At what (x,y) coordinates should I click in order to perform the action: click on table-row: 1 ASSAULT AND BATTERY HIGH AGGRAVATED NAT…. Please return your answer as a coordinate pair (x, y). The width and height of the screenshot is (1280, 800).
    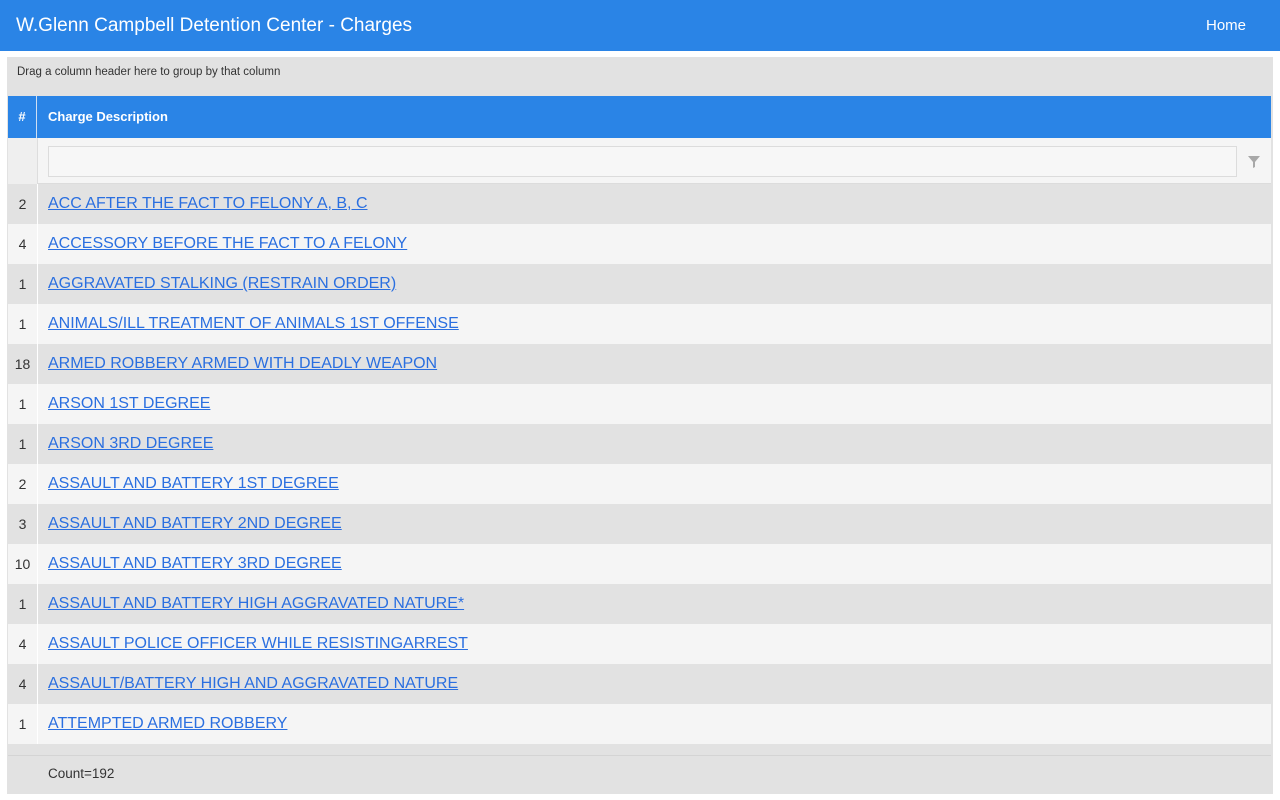
    Looking at the image, I should click on (639, 604).